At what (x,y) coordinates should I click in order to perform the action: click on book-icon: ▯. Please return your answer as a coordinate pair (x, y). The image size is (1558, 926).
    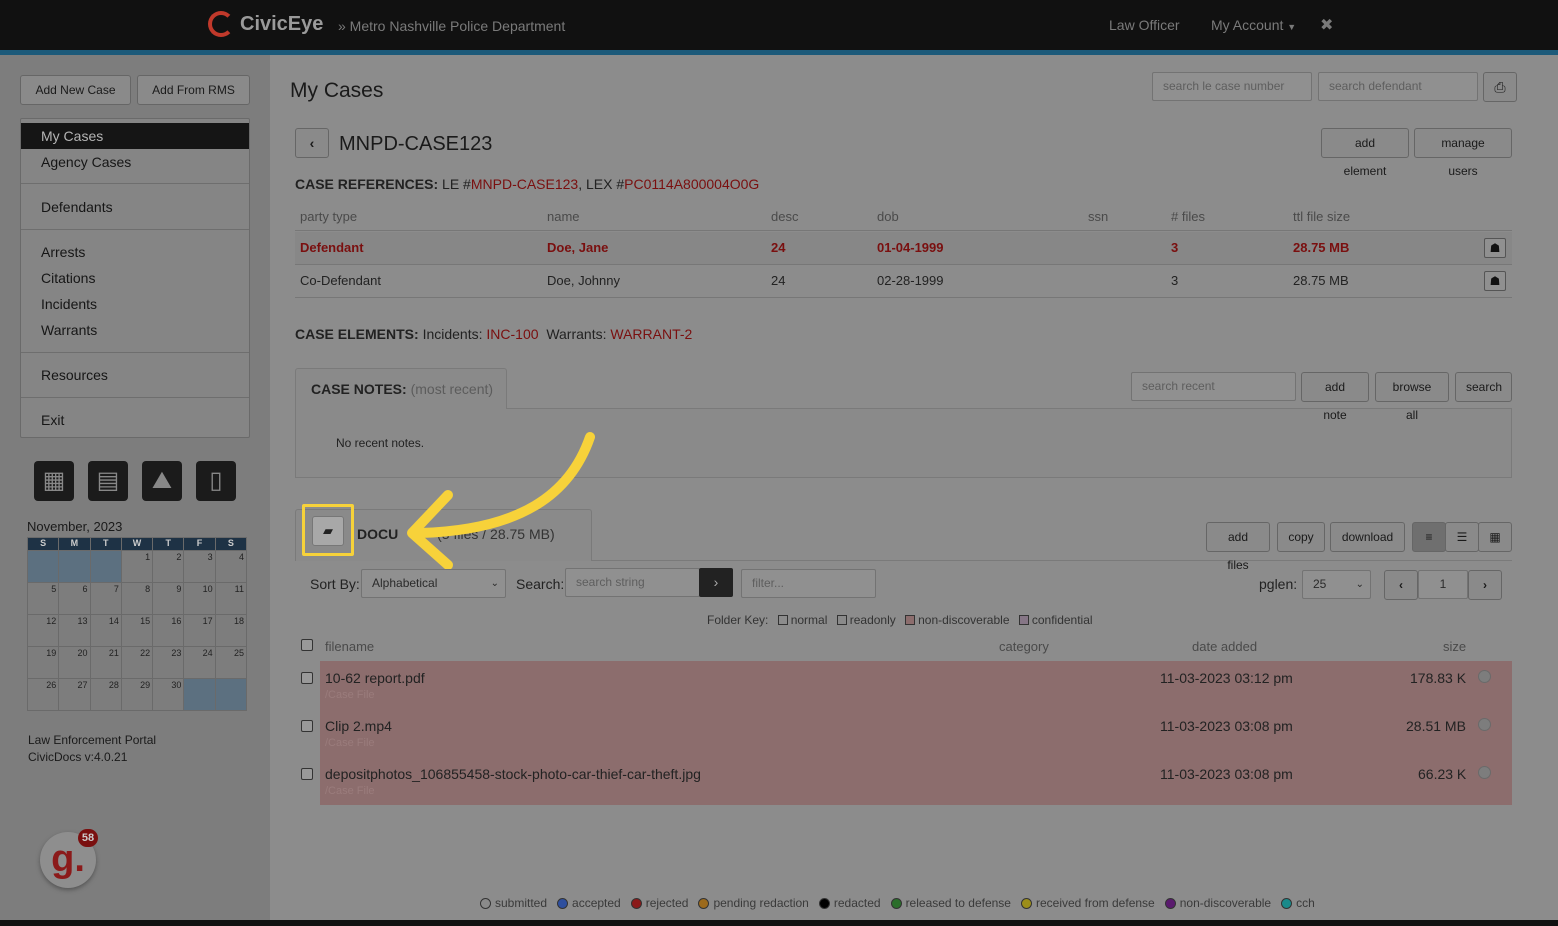
    Looking at the image, I should click on (216, 481).